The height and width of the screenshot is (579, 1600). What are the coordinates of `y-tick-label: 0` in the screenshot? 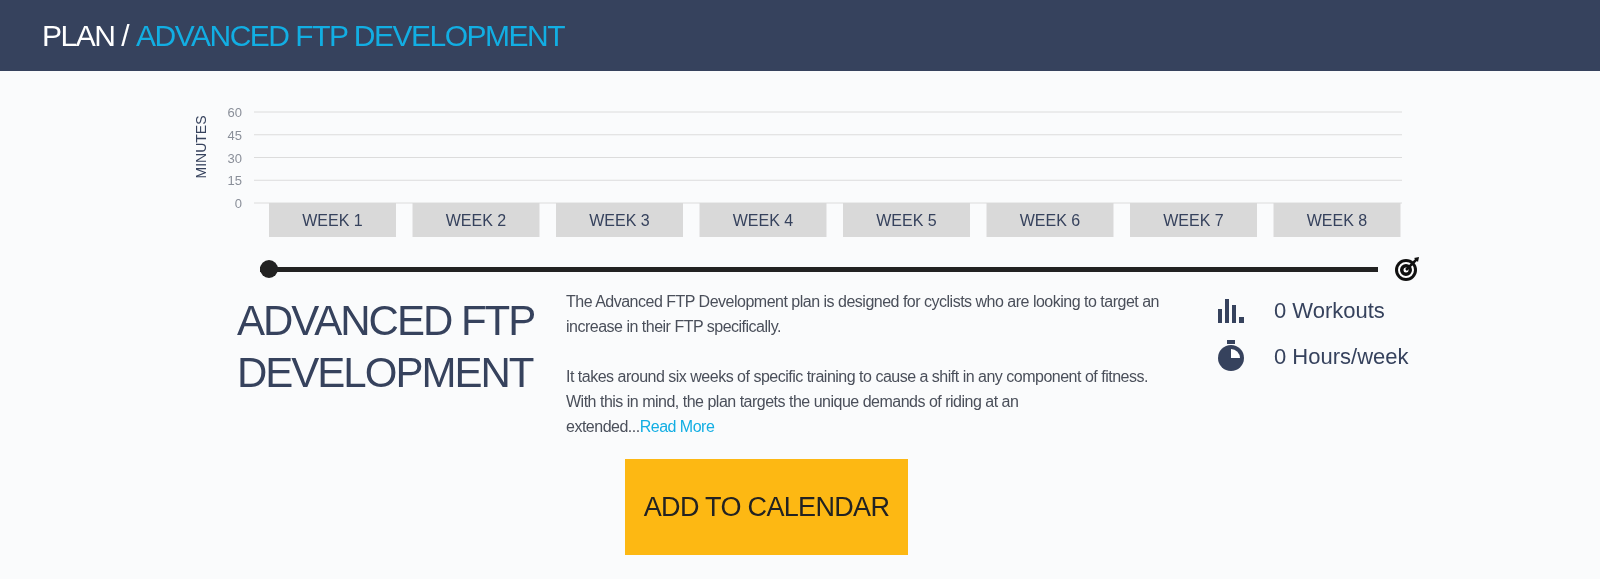 It's located at (238, 203).